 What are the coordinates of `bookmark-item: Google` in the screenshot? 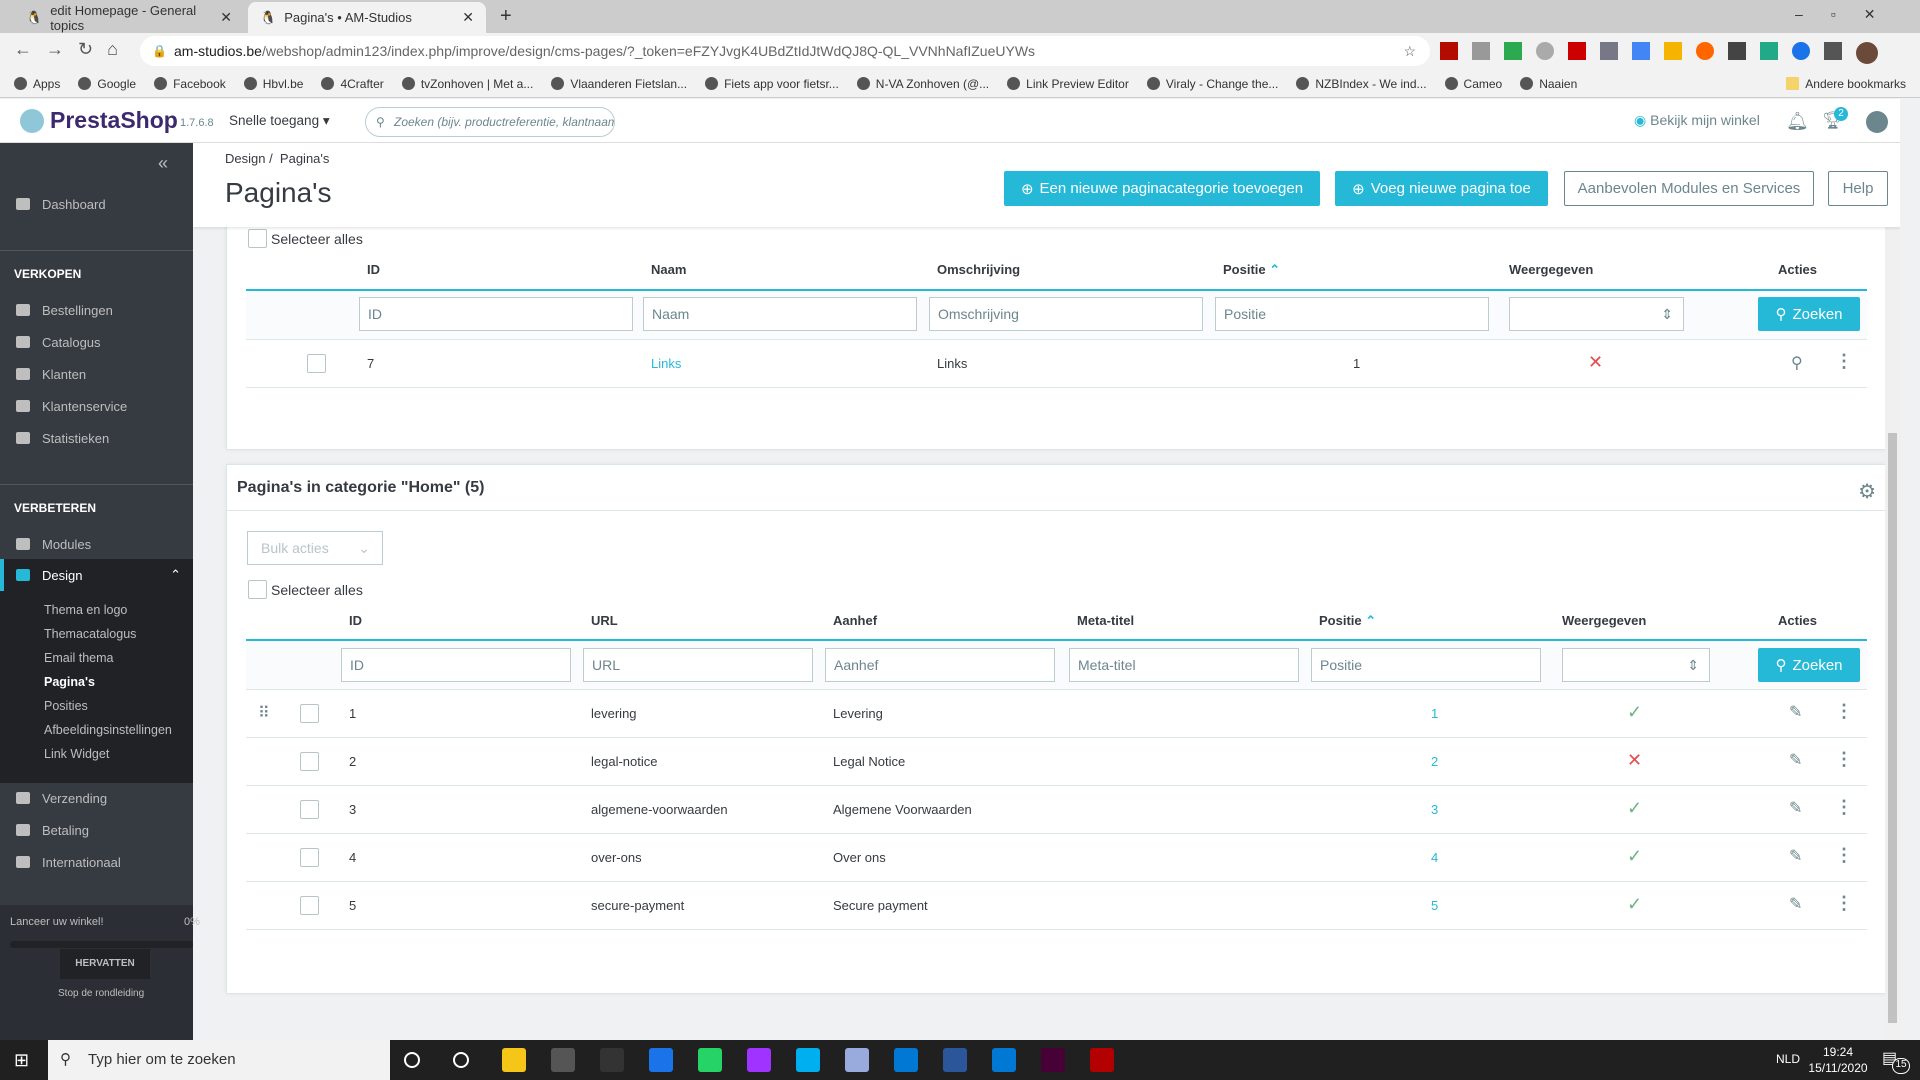 It's located at (107, 84).